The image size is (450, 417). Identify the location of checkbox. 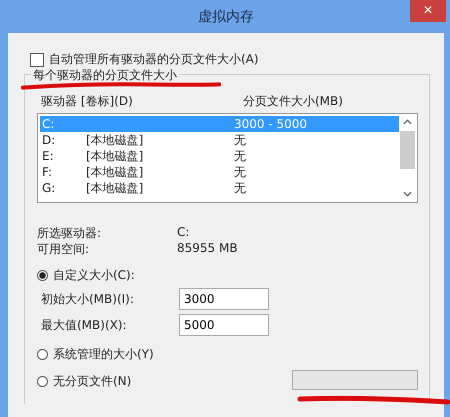
(37, 59).